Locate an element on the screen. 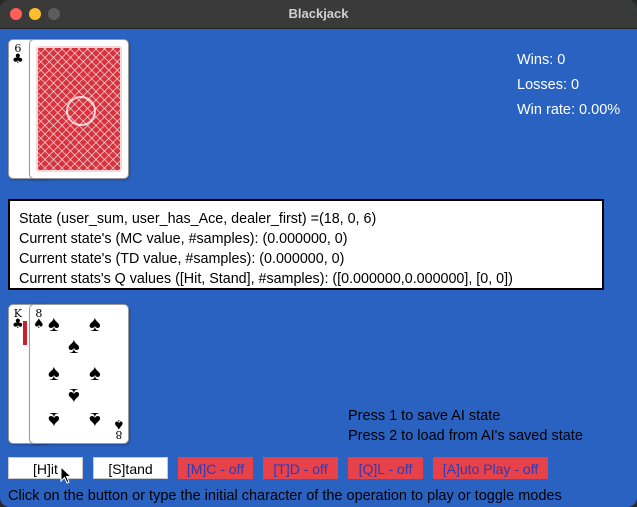  stand-button: [S]tand is located at coordinates (130, 468).